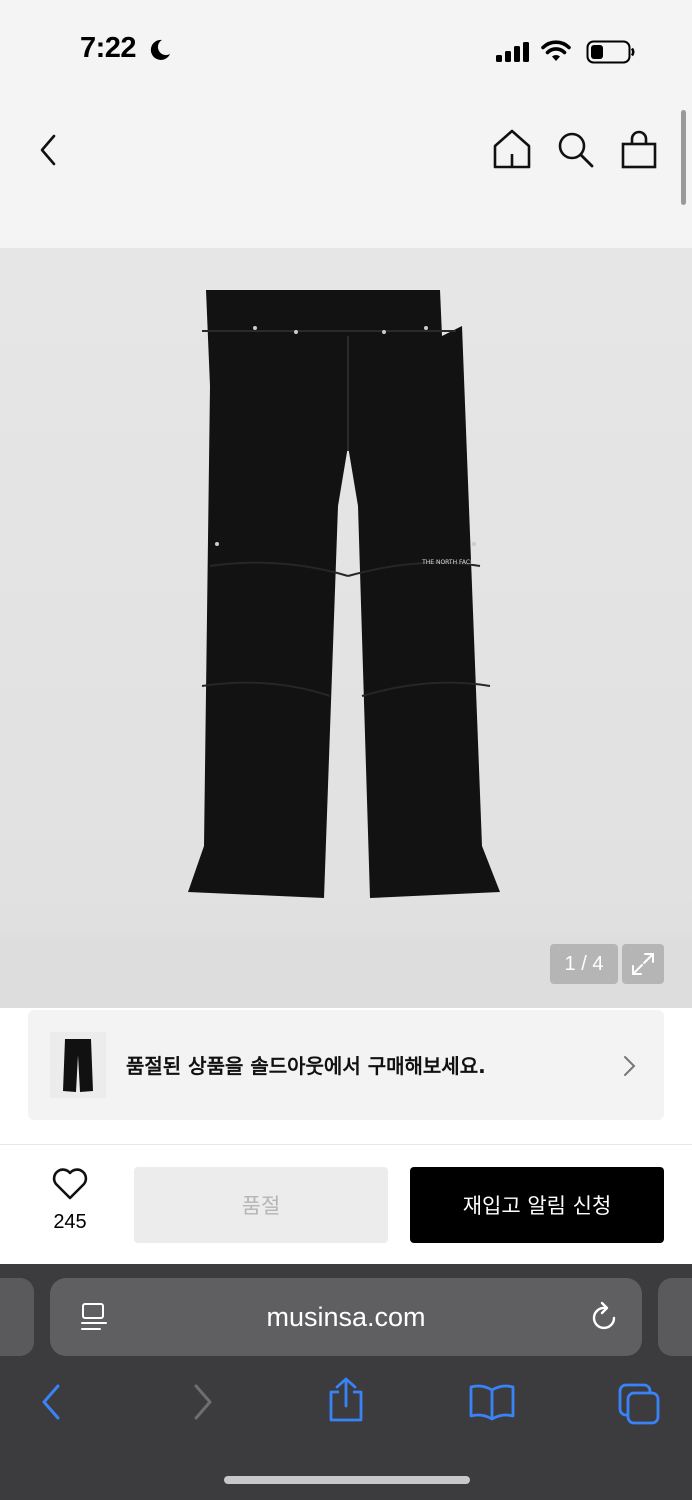 This screenshot has height=1500, width=692. I want to click on like-button: 245, so click(70, 1207).